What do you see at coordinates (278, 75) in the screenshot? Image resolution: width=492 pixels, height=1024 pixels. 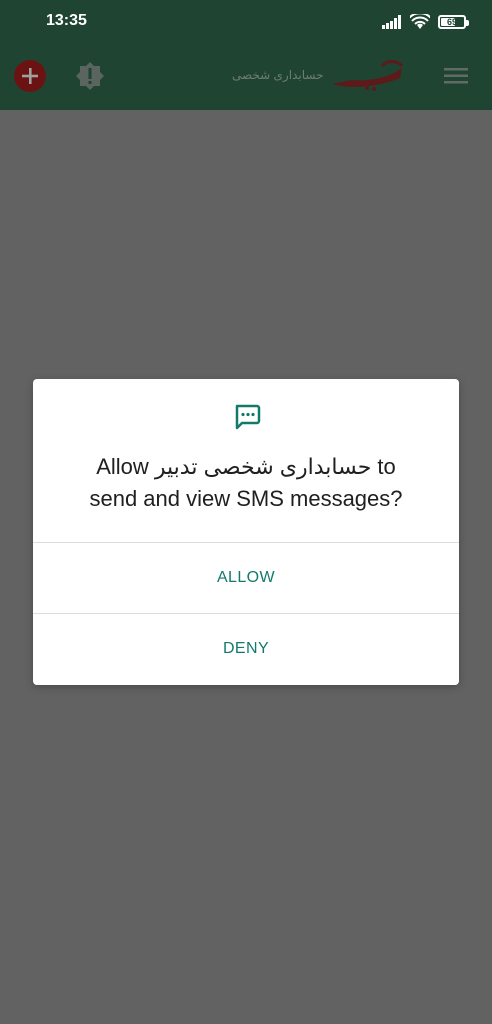 I see `app-name: حسابداری شخصی` at bounding box center [278, 75].